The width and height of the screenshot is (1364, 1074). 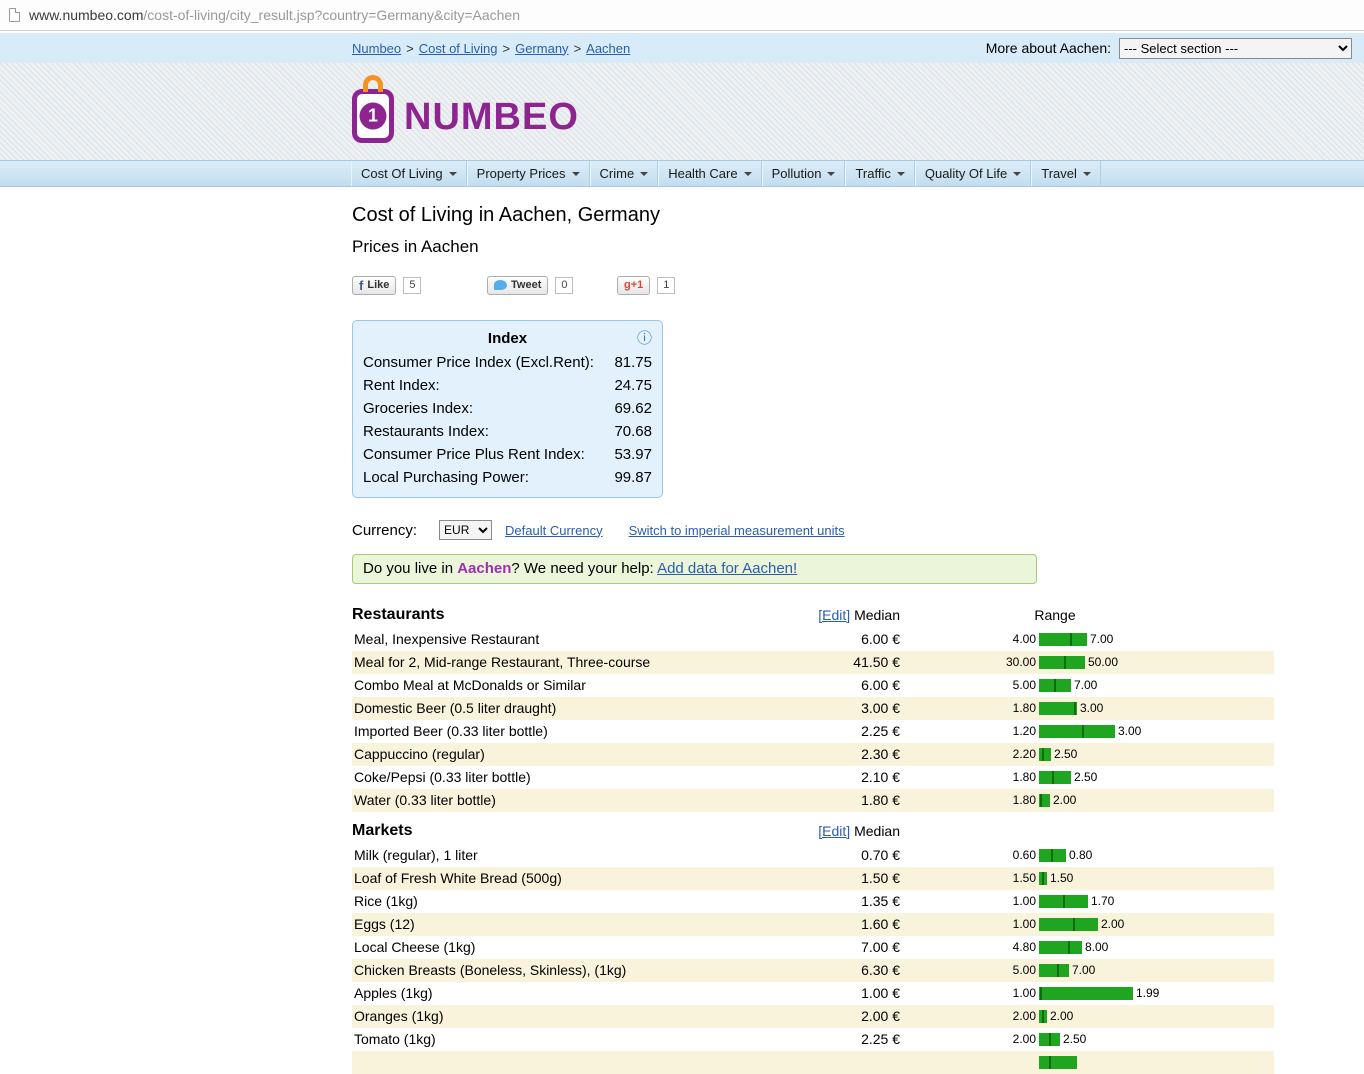 What do you see at coordinates (1024, 708) in the screenshot?
I see `range-low: 1.80` at bounding box center [1024, 708].